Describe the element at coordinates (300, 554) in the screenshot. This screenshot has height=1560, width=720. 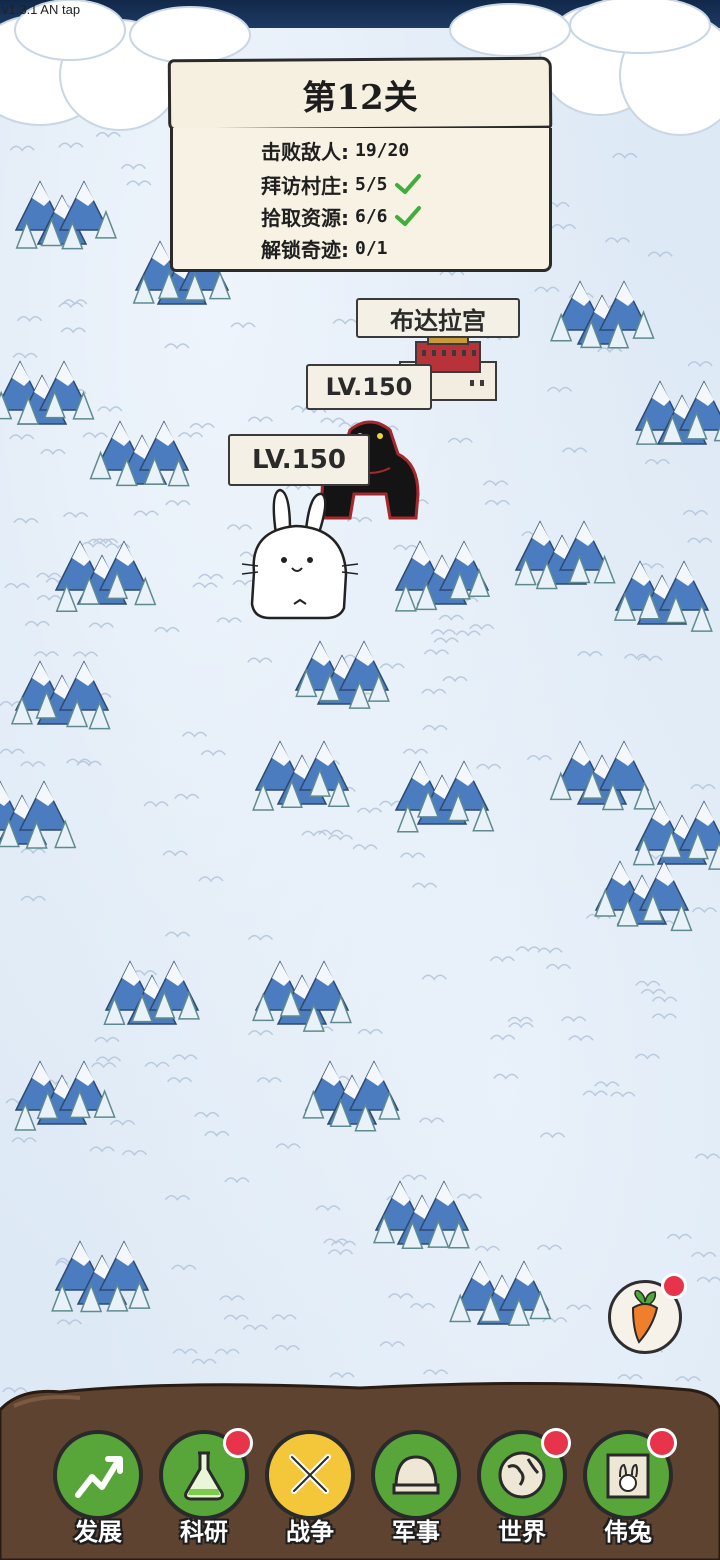
I see `rabbit-player` at that location.